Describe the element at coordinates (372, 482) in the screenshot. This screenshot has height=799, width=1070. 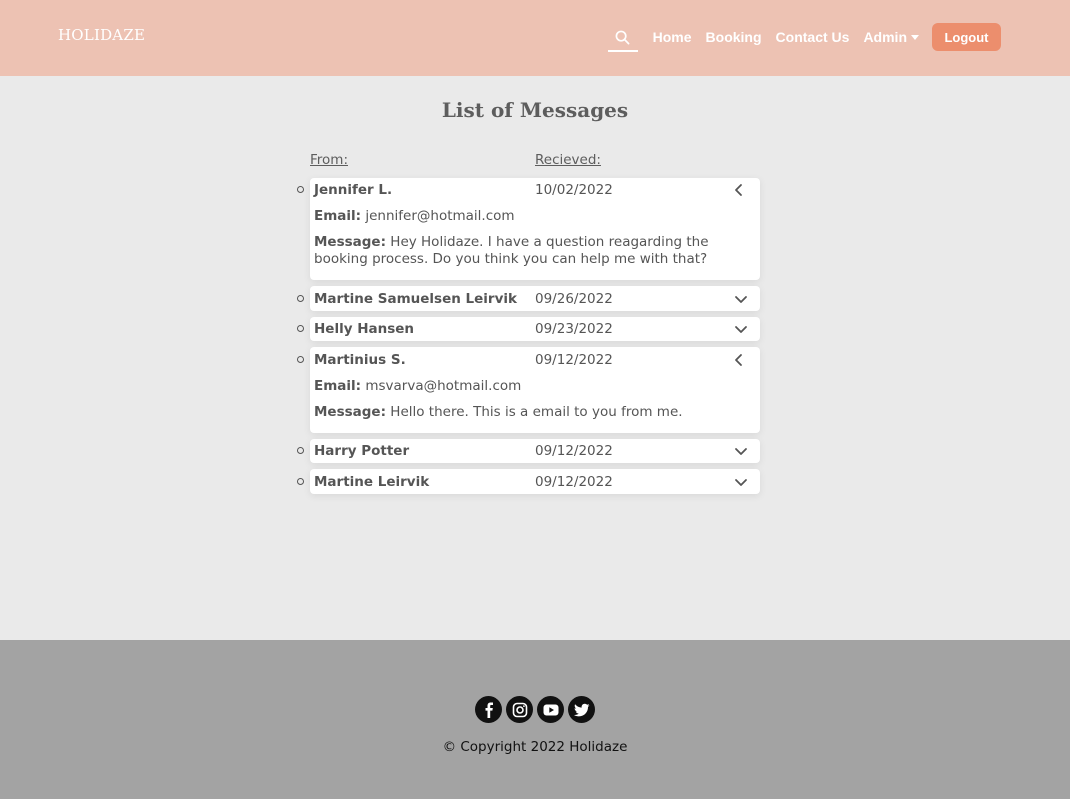
I see `message-sender: Martine Leirvik` at that location.